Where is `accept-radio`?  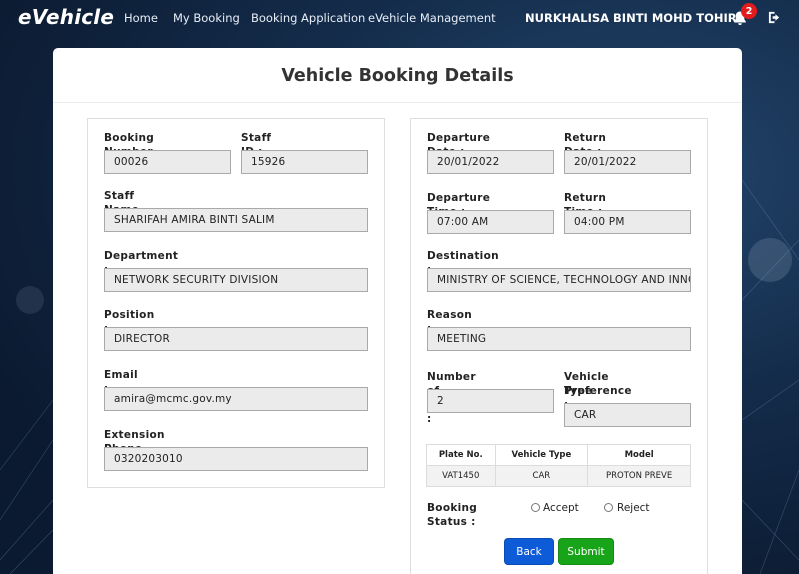 accept-radio is located at coordinates (535, 507).